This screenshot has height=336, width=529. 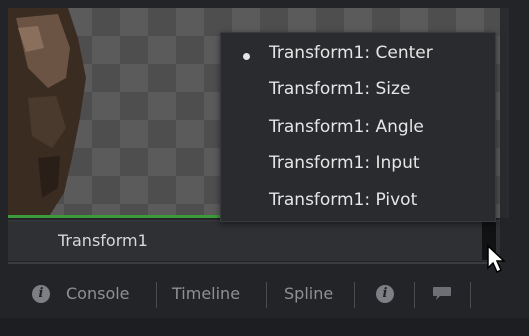 I want to click on panel-tabs: i Console Timeline Spline i, so click(x=268, y=296).